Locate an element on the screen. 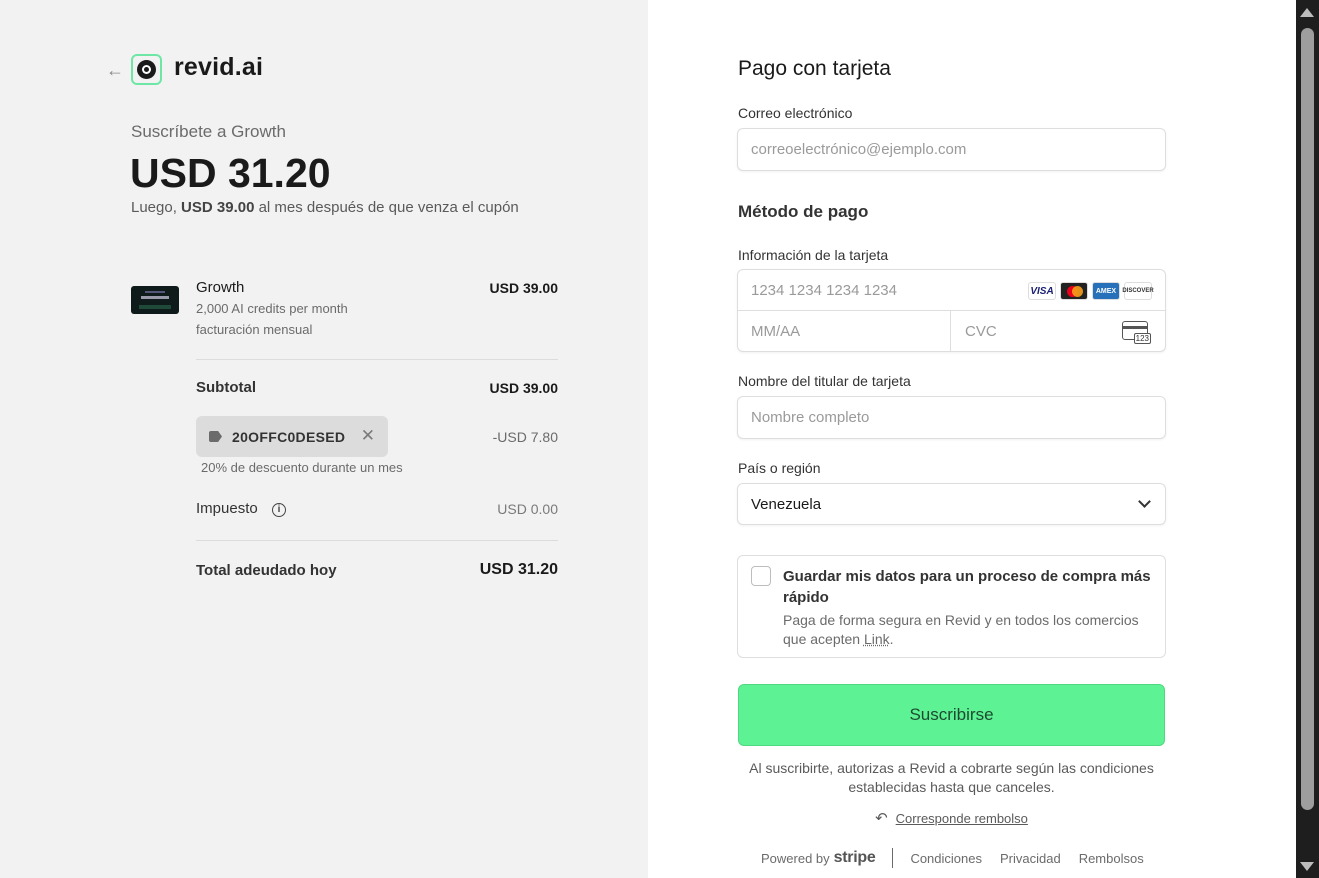 This screenshot has width=1319, height=878. product-credits: 2,000 AI credits per month is located at coordinates (272, 308).